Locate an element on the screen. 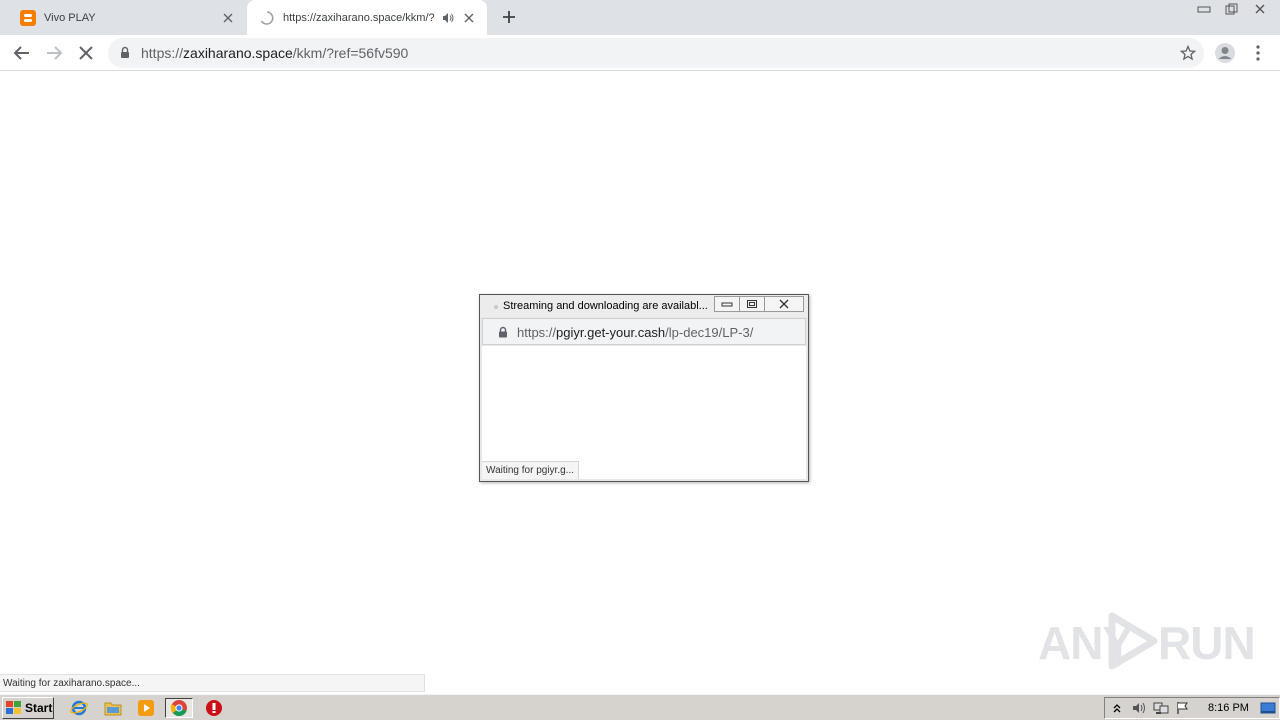  anyrun-watermark: ANY RUN is located at coordinates (1146, 642).